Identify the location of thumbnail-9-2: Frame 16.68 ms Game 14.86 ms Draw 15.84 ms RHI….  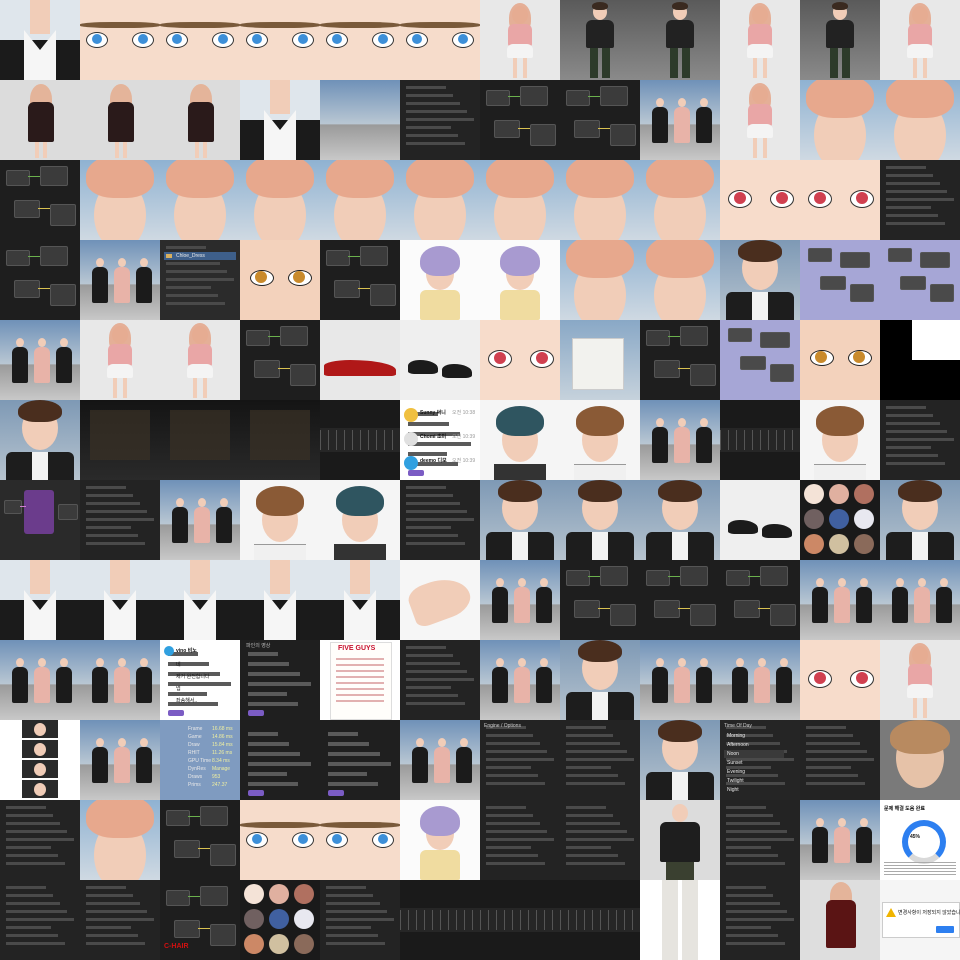
(200, 760).